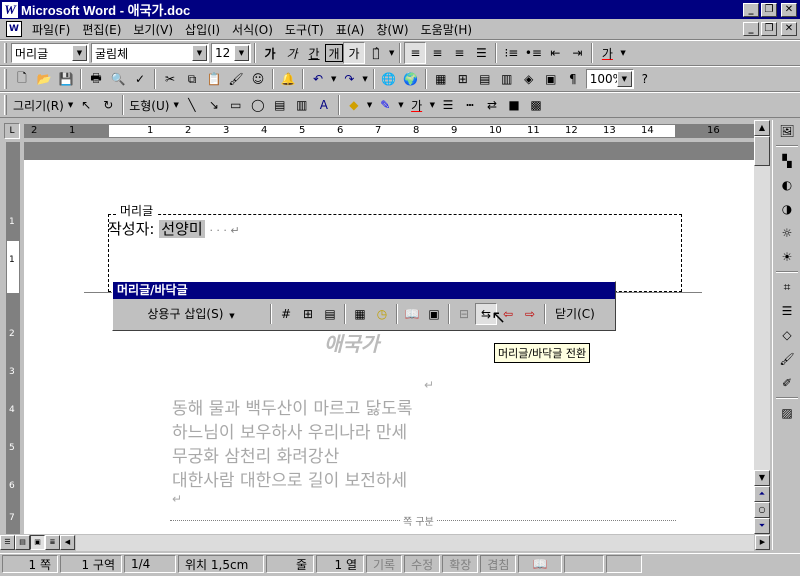 Image resolution: width=800 pixels, height=576 pixels. Describe the element at coordinates (280, 105) in the screenshot. I see `textbox-icon: ▤` at that location.